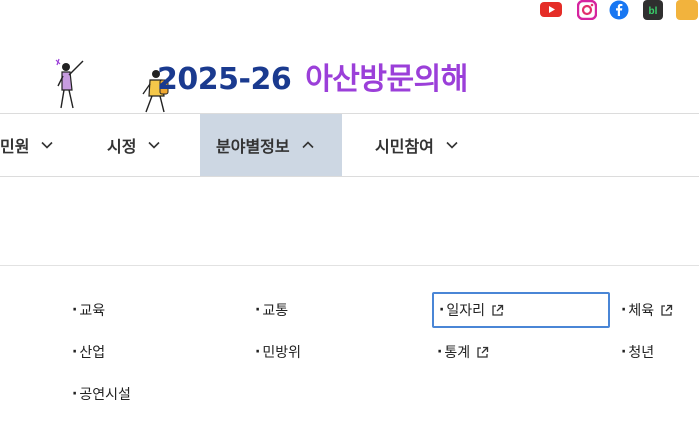 This screenshot has height=448, width=699. I want to click on gnb-item-civil-service: 민원, so click(36, 145).